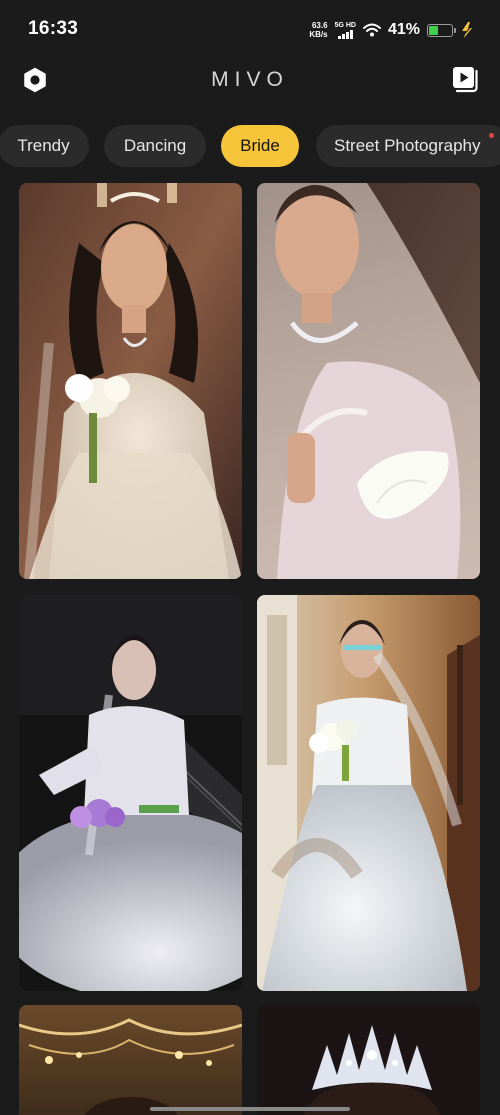 The width and height of the screenshot is (500, 1115). I want to click on tab-label: Dancing, so click(155, 145).